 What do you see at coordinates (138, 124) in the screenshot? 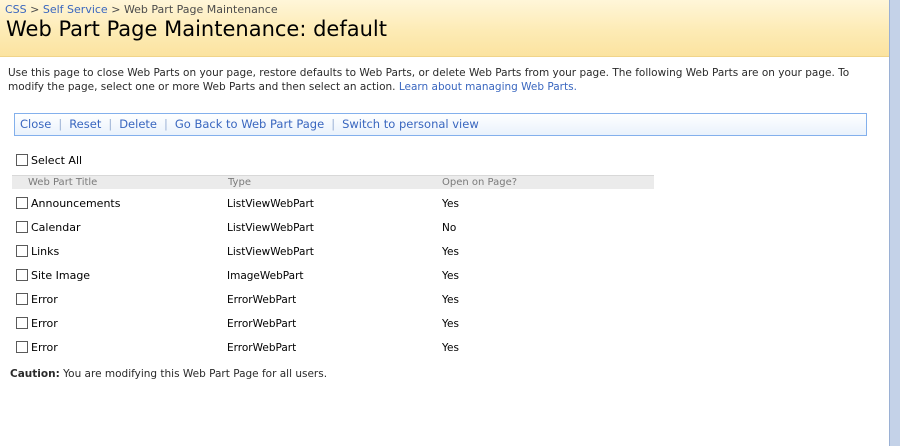
I see `delete-button: Delete` at bounding box center [138, 124].